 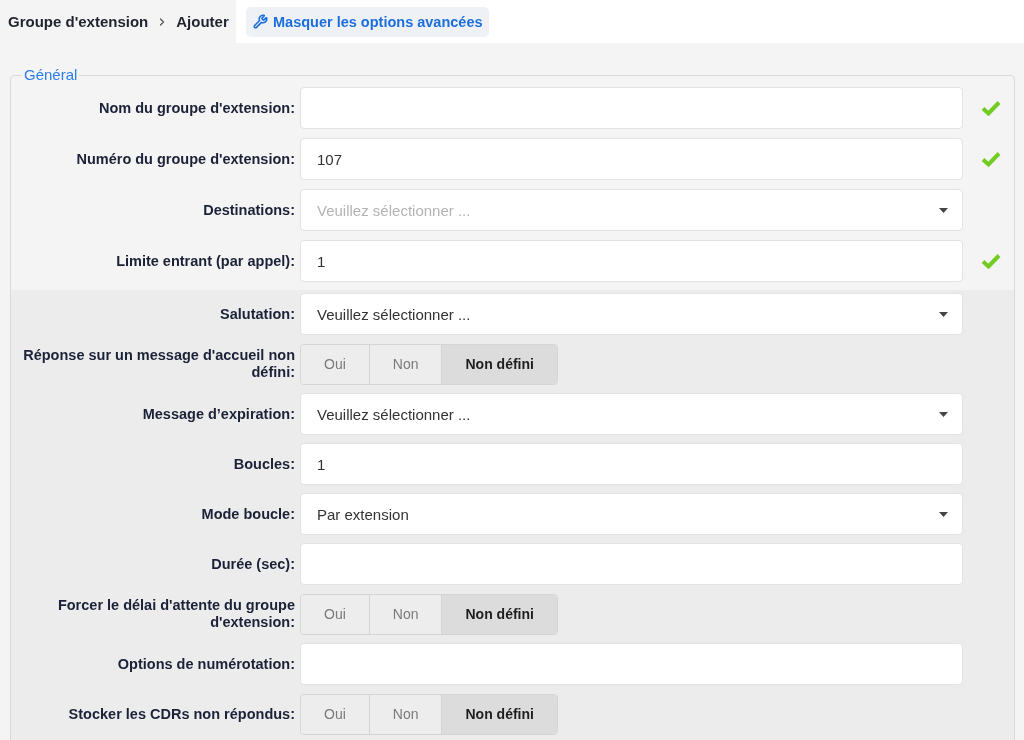 What do you see at coordinates (175, 614) in the screenshot?
I see `field-label: Forcer le délai d'attente du groupe d'extension:` at bounding box center [175, 614].